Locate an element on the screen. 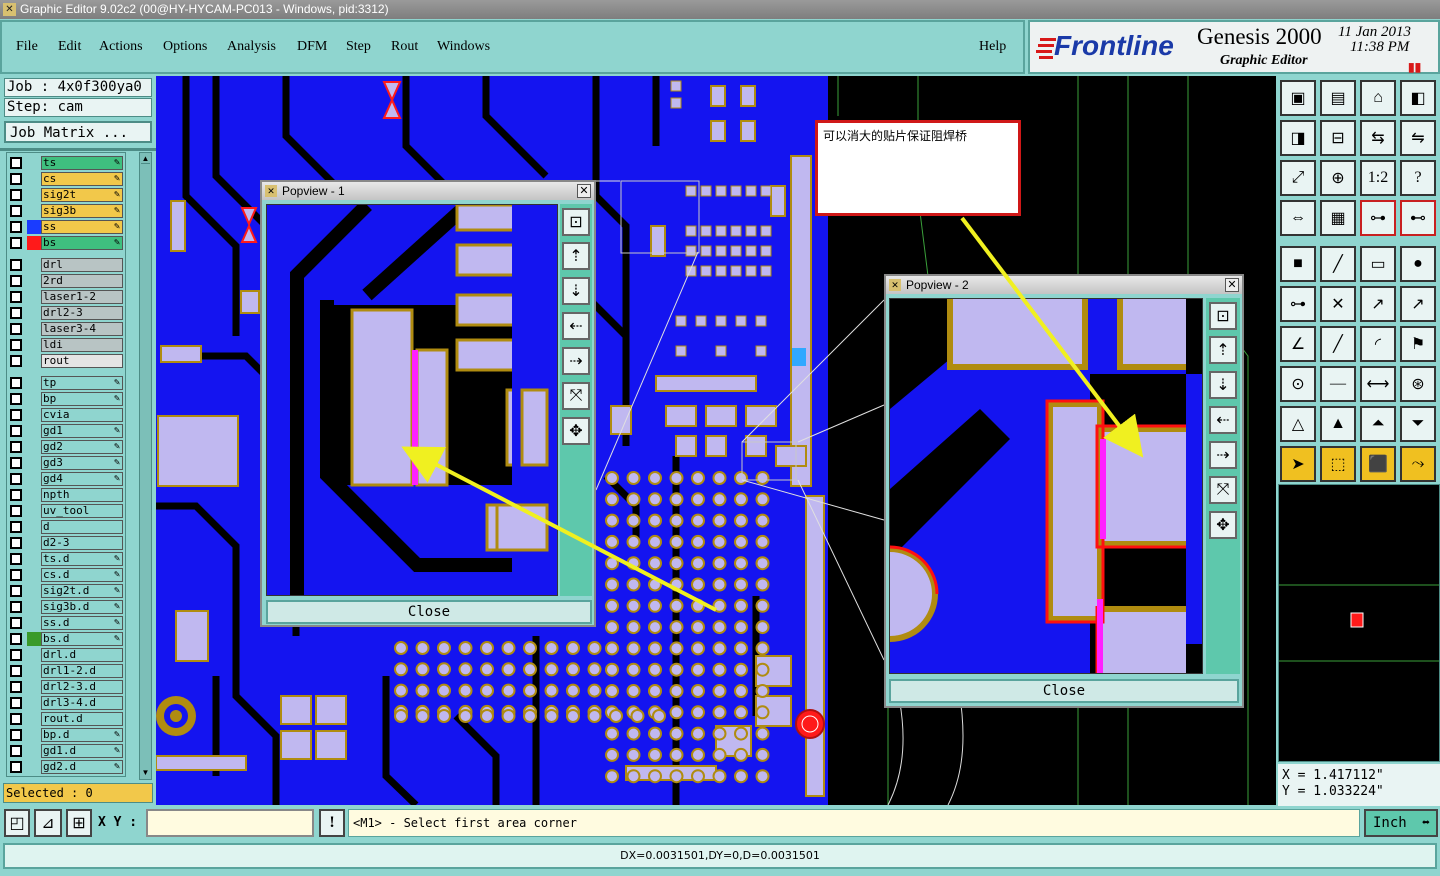  top-icon: ▣ is located at coordinates (1298, 98).